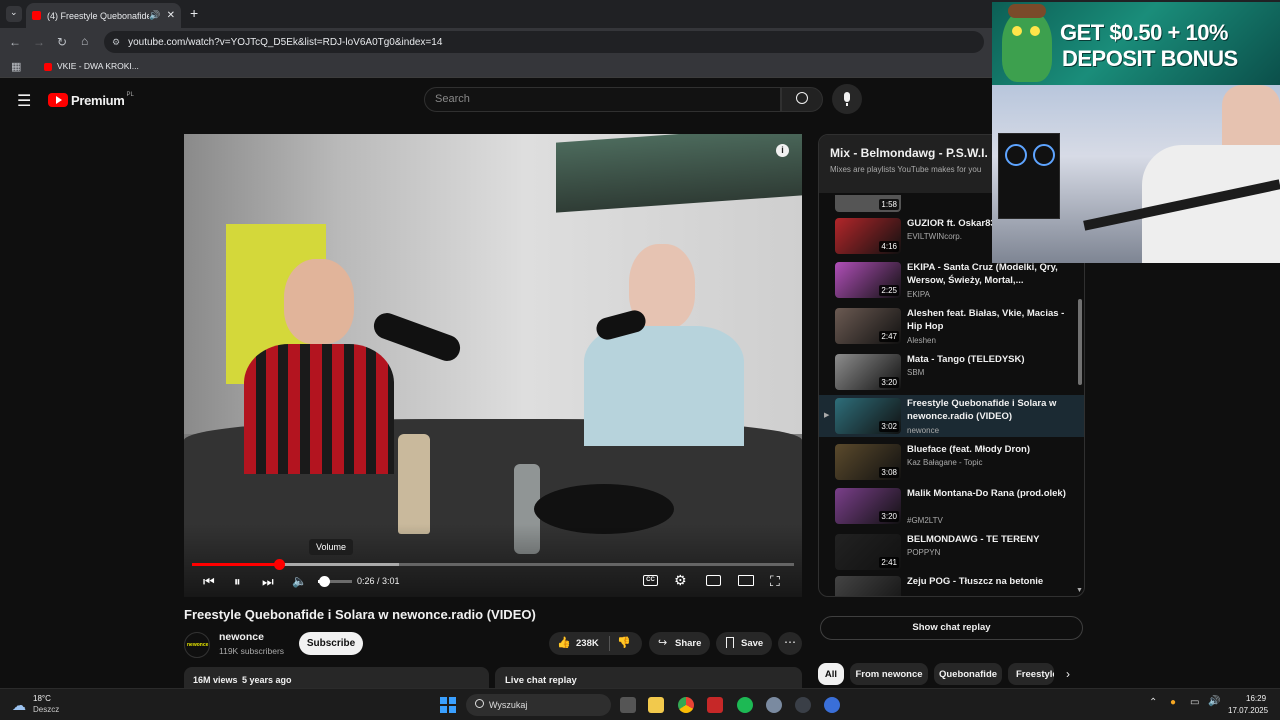 This screenshot has height=720, width=1280. Describe the element at coordinates (1136, 43) in the screenshot. I see `casino-ad-banner: GET $0.50 + 10% DEPOSIT BONUS` at that location.